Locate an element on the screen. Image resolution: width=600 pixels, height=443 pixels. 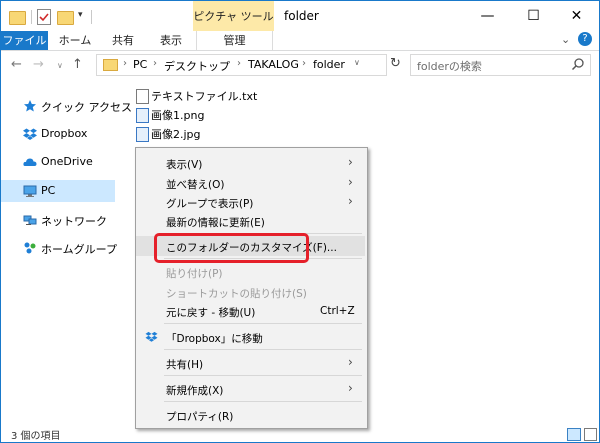
new-folder-icon is located at coordinates (65, 18).